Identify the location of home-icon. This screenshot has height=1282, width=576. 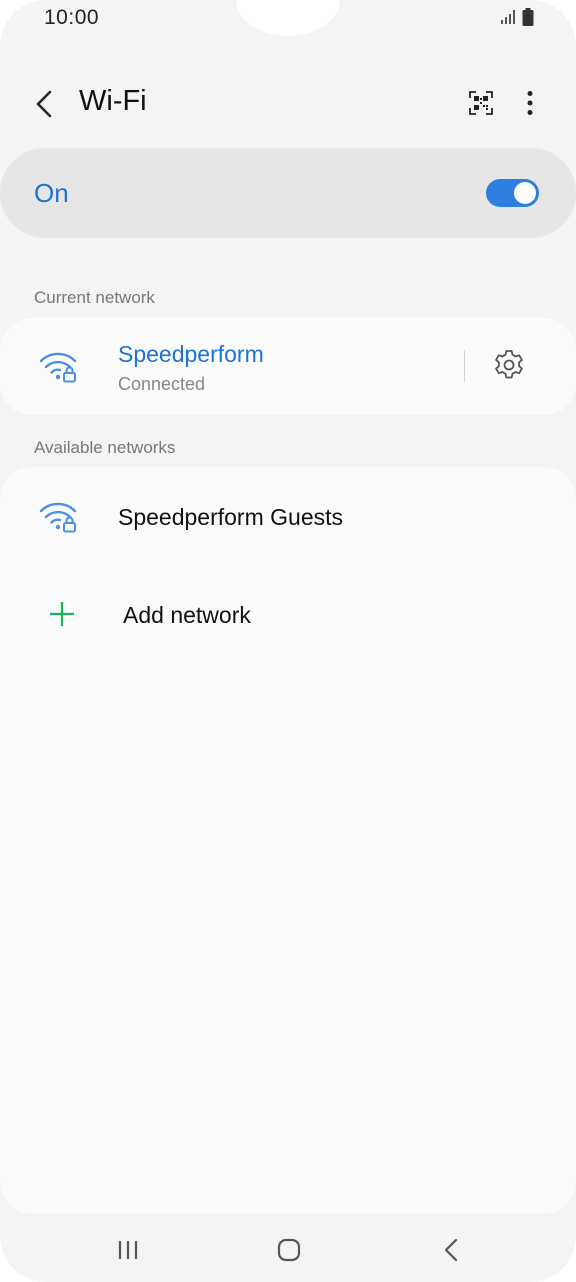
(289, 1250).